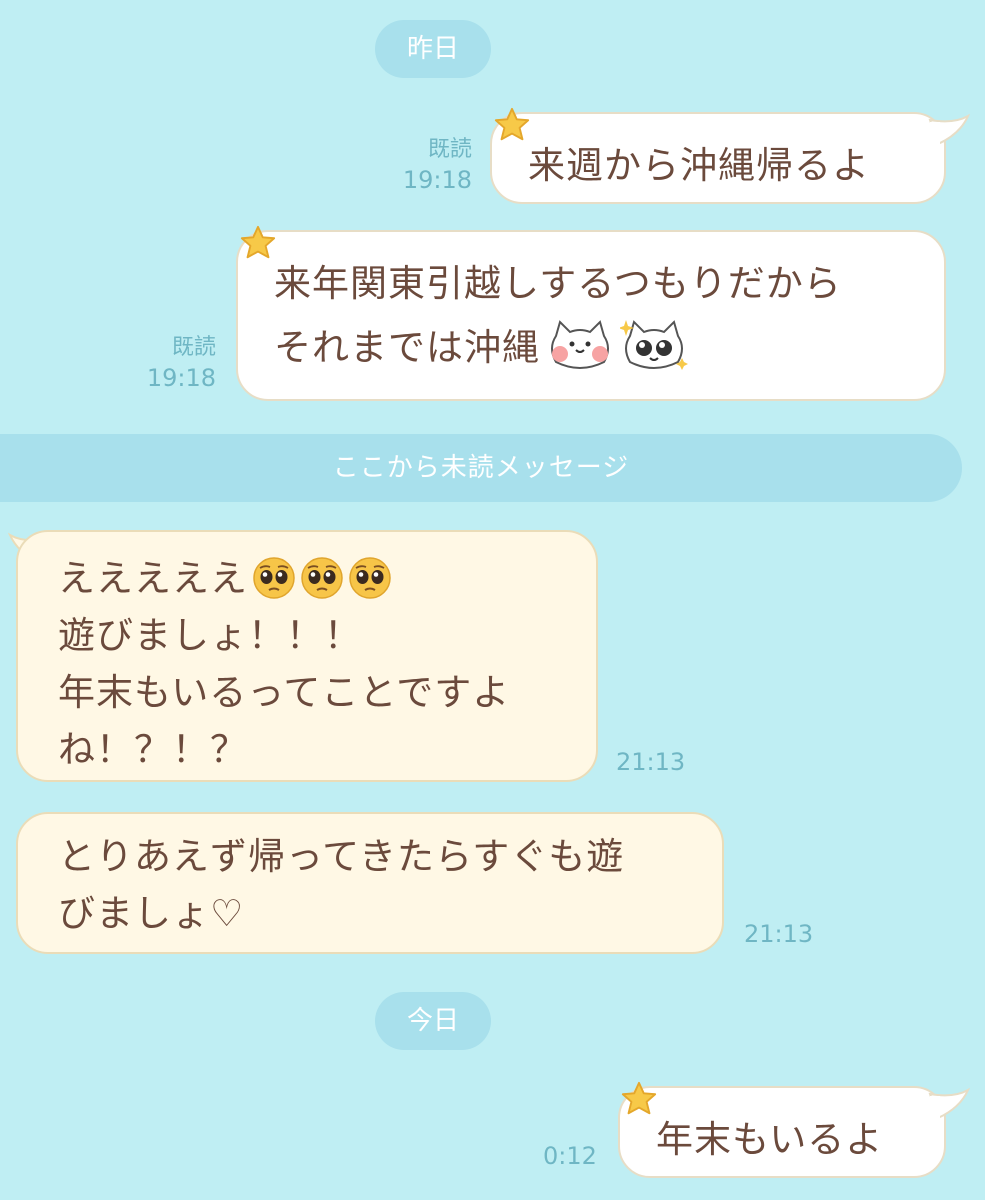  What do you see at coordinates (370, 883) in the screenshot?
I see `message-bubble-incoming: とりあえず帰ってきたらすぐも遊 びましょ♡` at bounding box center [370, 883].